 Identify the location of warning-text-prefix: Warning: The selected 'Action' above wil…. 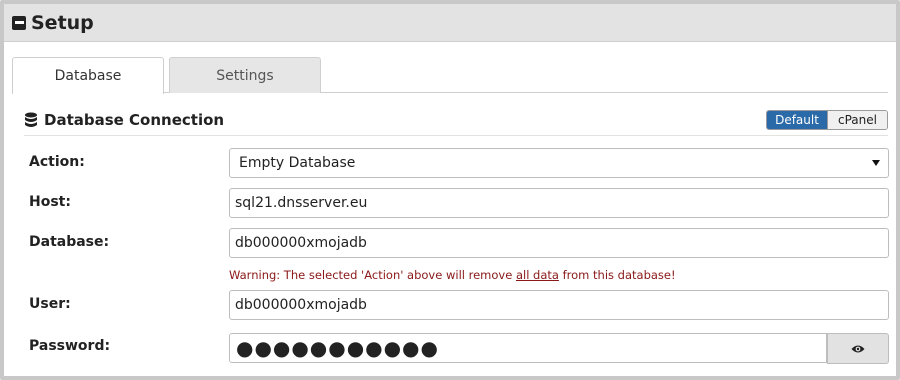
(372, 275).